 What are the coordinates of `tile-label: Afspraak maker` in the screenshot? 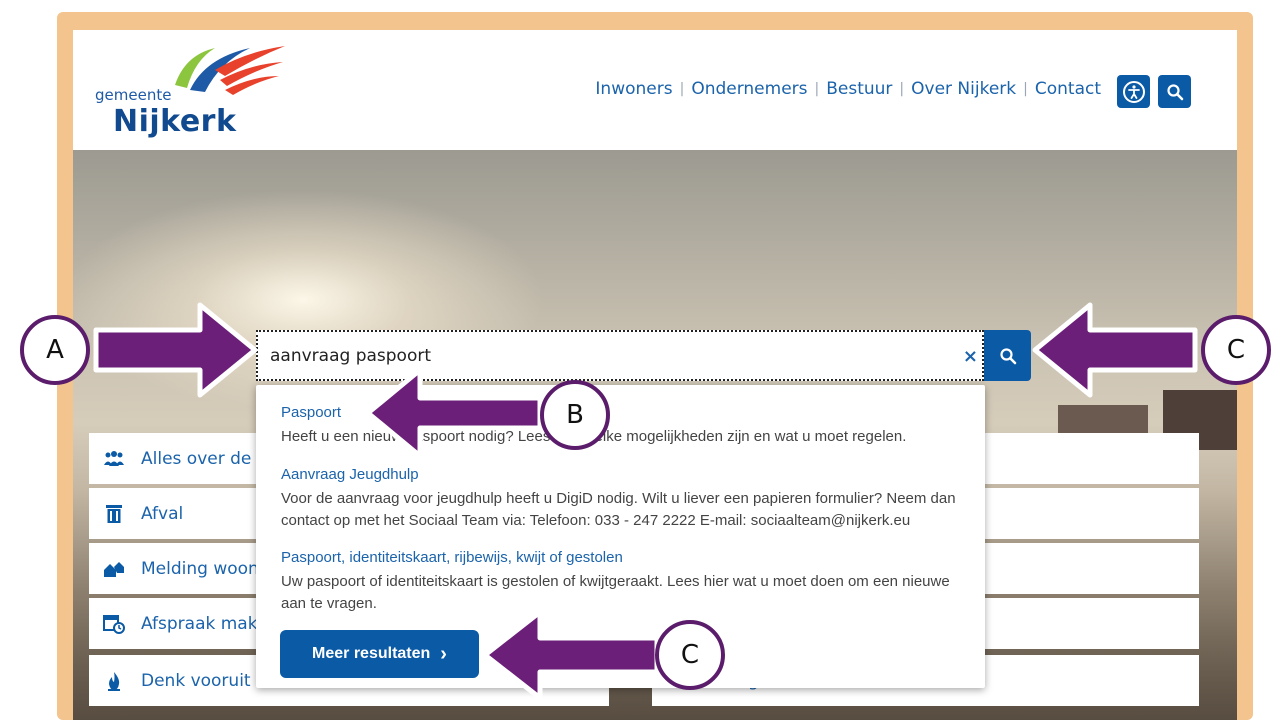 It's located at (208, 623).